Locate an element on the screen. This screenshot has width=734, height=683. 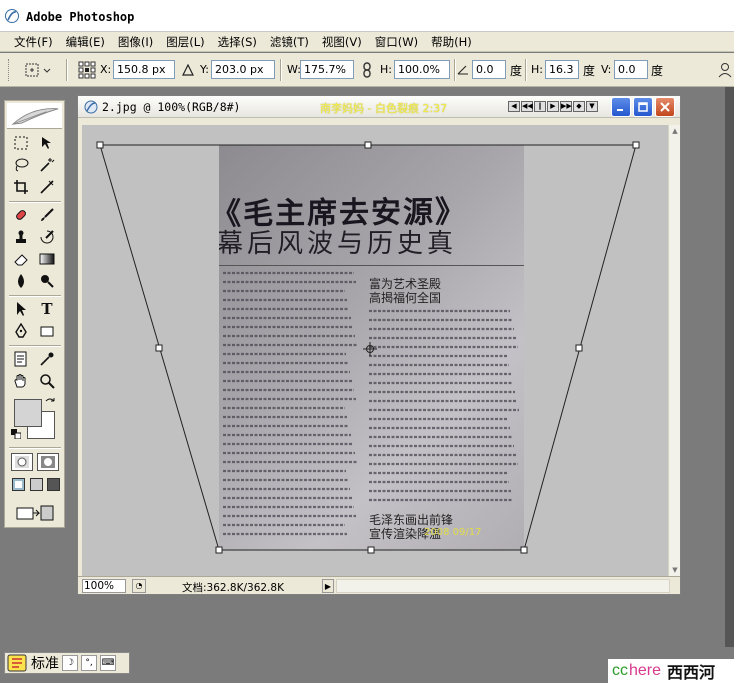
magic-wand-tool-icon is located at coordinates (47, 165).